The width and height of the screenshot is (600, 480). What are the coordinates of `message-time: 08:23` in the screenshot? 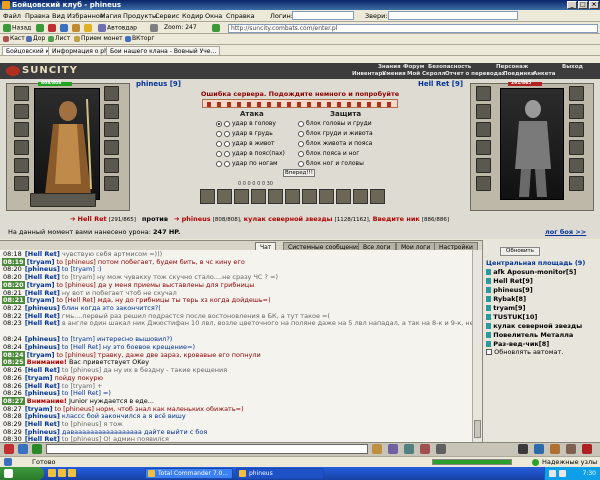 It's located at (12, 323).